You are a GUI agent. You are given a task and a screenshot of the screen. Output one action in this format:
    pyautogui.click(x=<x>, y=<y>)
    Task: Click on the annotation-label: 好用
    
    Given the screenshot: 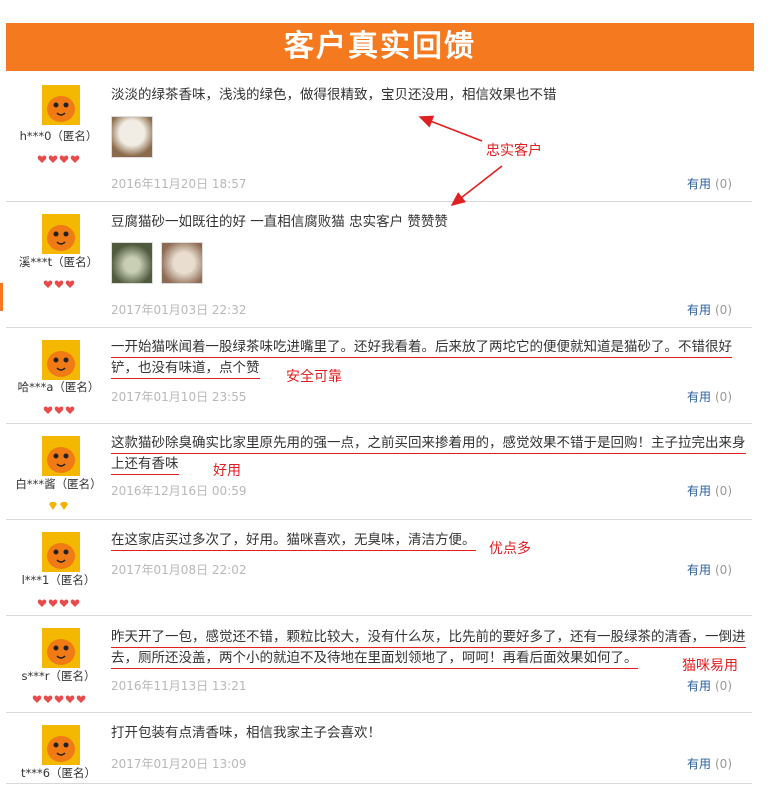 What is the action you would take?
    pyautogui.click(x=227, y=471)
    